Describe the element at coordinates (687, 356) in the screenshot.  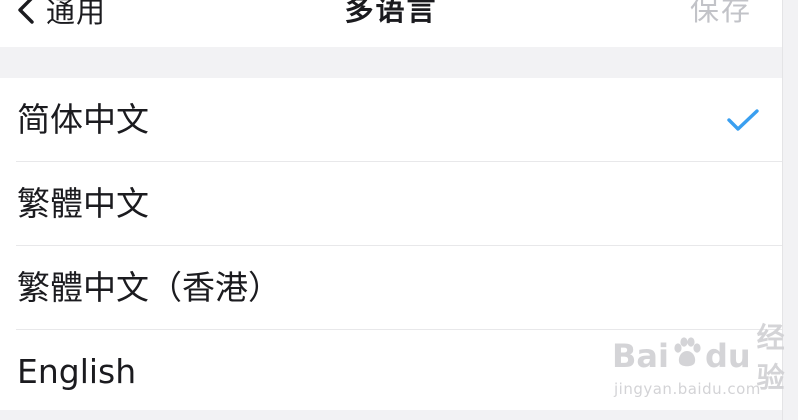
I see `paw-icon` at that location.